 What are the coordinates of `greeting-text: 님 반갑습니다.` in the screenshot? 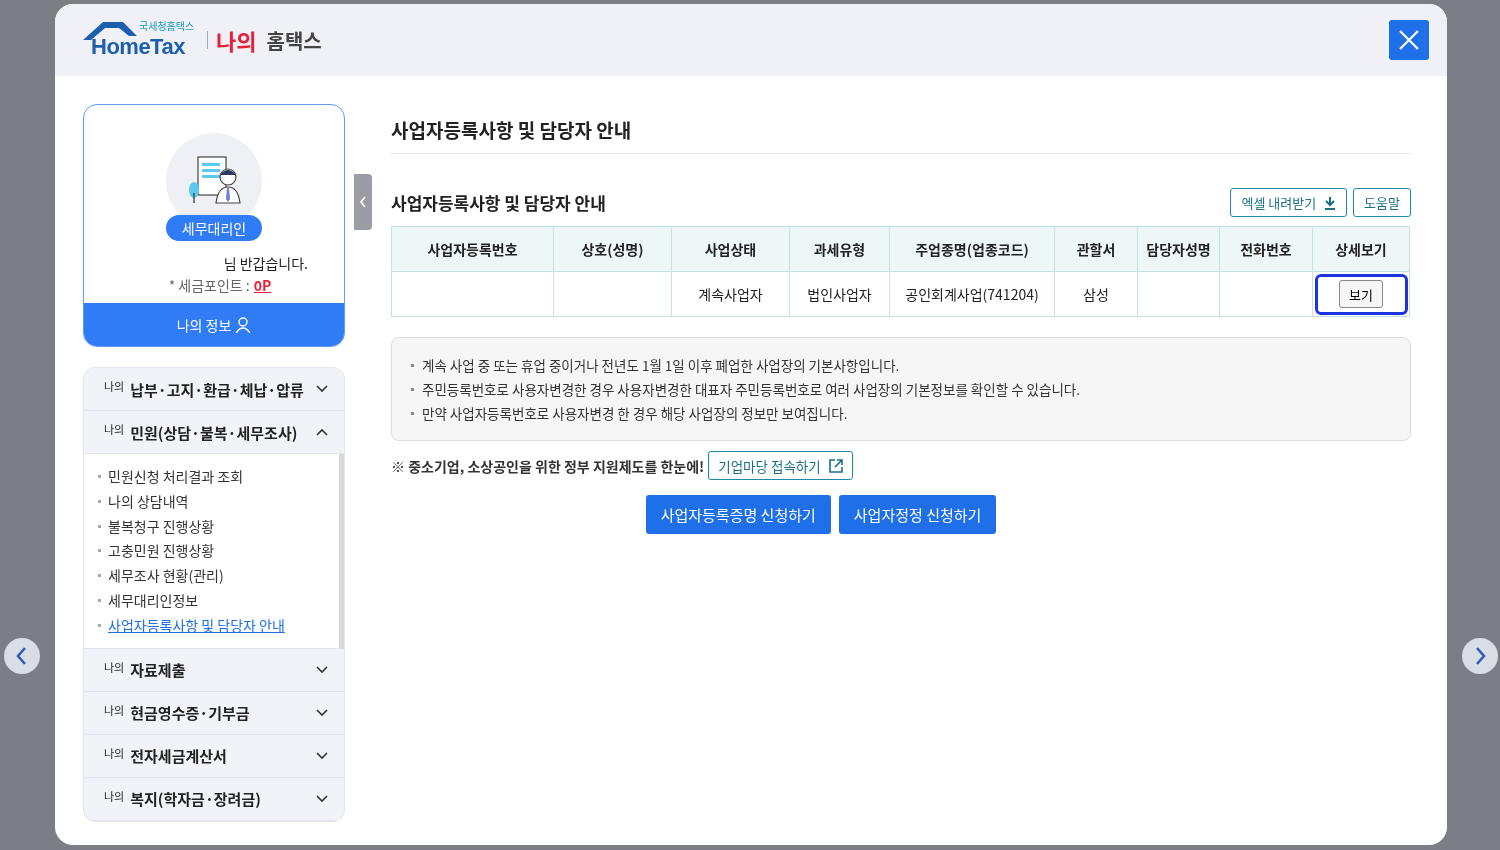 It's located at (265, 263).